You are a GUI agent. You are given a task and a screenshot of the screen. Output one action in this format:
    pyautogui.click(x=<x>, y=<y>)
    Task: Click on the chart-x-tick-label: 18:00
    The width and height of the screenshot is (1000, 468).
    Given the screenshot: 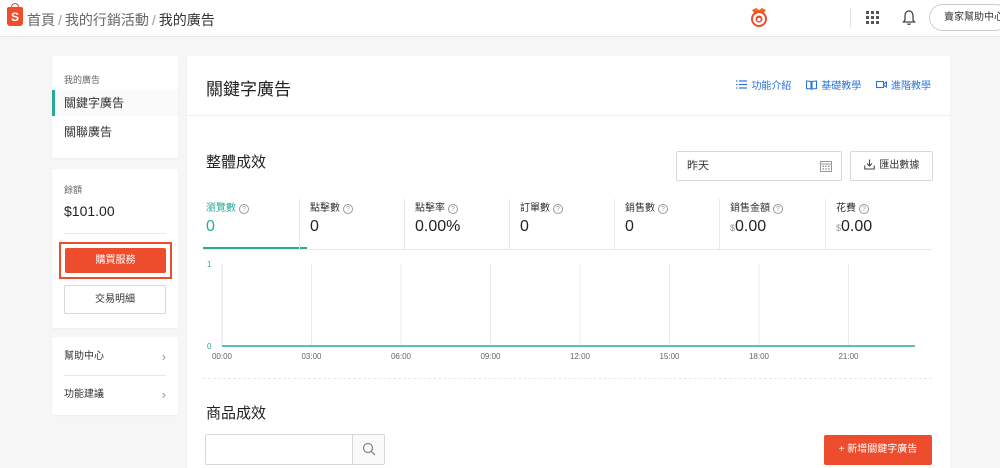 What is the action you would take?
    pyautogui.click(x=759, y=356)
    